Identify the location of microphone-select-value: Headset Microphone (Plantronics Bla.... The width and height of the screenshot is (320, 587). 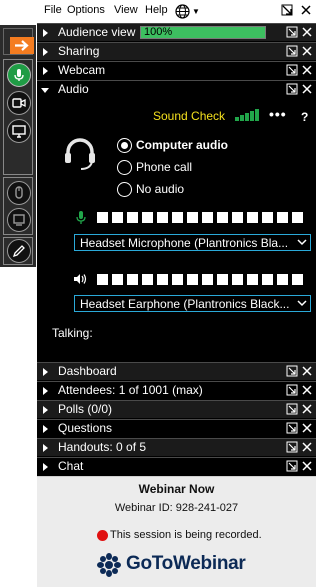
(184, 243).